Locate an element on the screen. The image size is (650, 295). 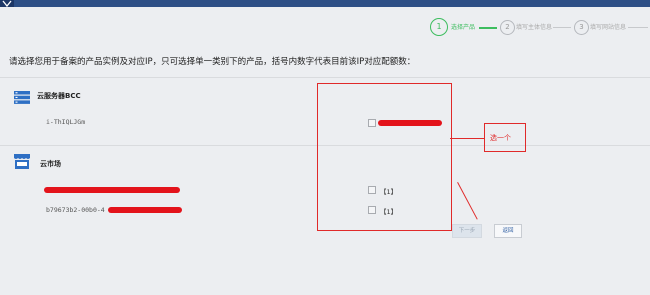
step-3-circle: 3 is located at coordinates (581, 27).